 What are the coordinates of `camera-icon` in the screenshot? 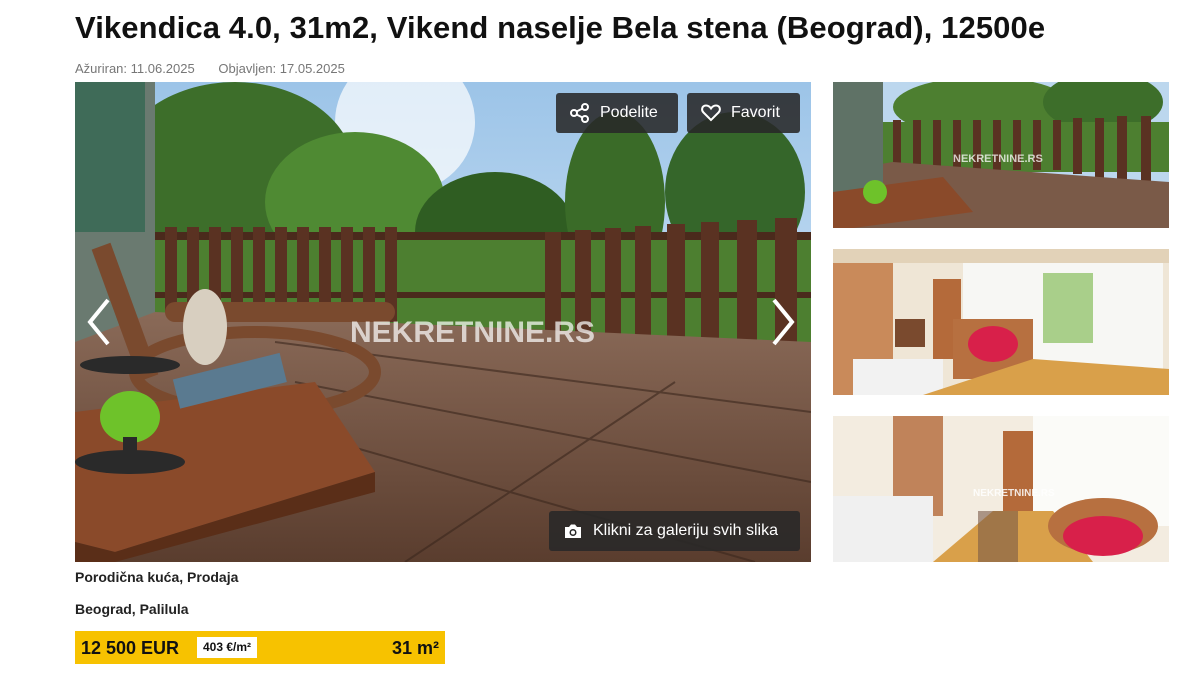 It's located at (573, 531).